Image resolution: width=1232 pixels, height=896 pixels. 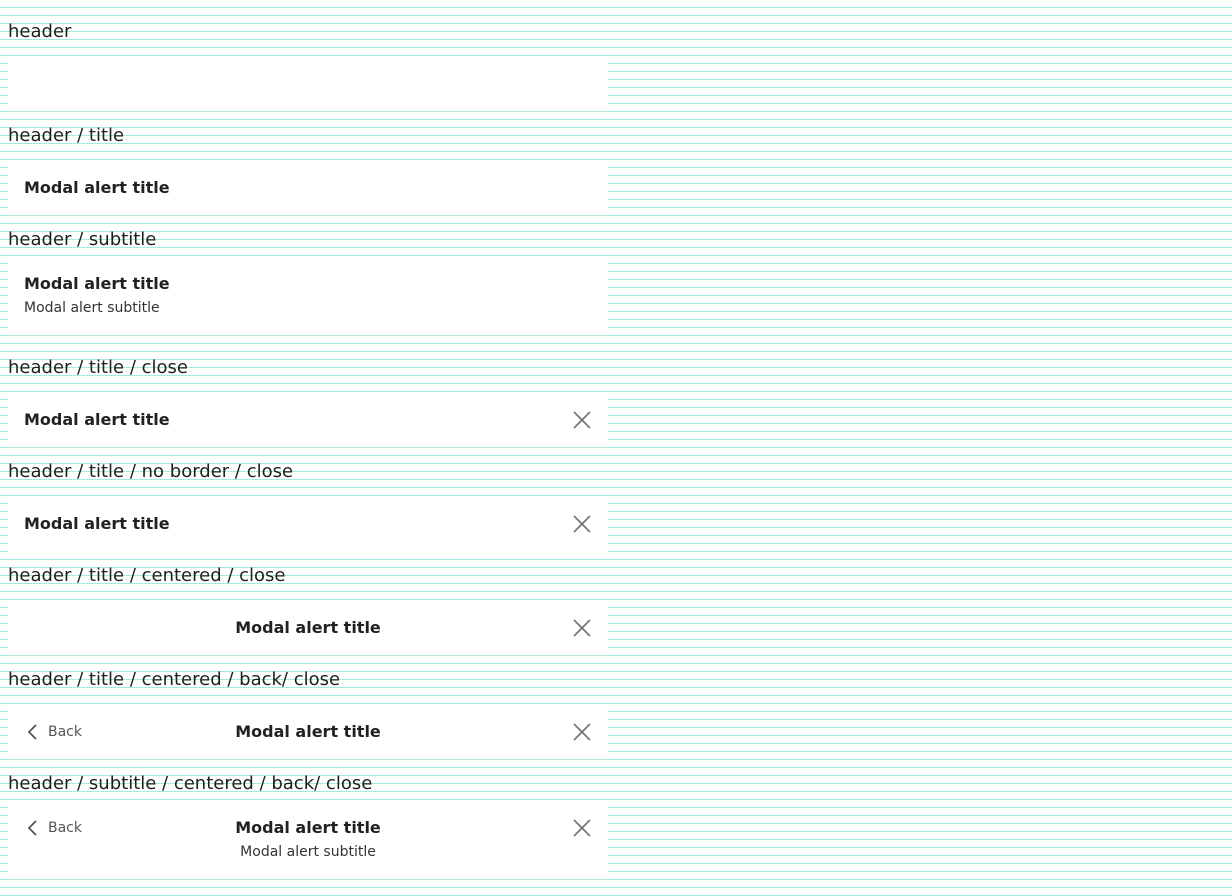 What do you see at coordinates (308, 188) in the screenshot?
I see `header-panel-title: Modal alert title` at bounding box center [308, 188].